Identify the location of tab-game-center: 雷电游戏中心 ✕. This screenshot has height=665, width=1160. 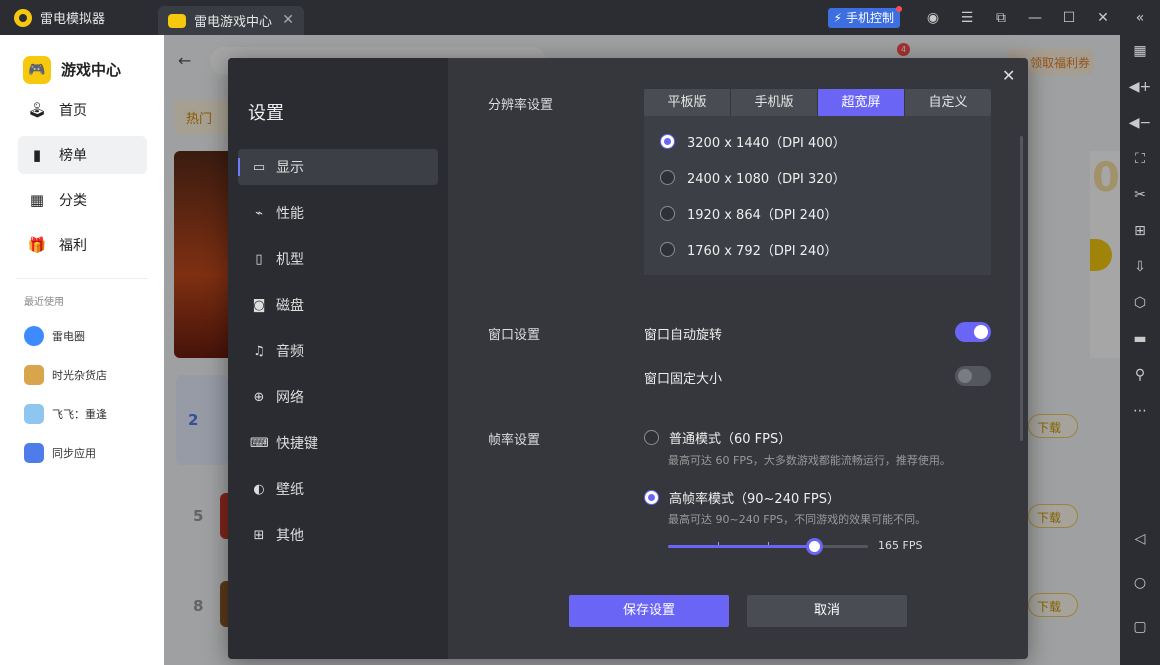
(231, 20).